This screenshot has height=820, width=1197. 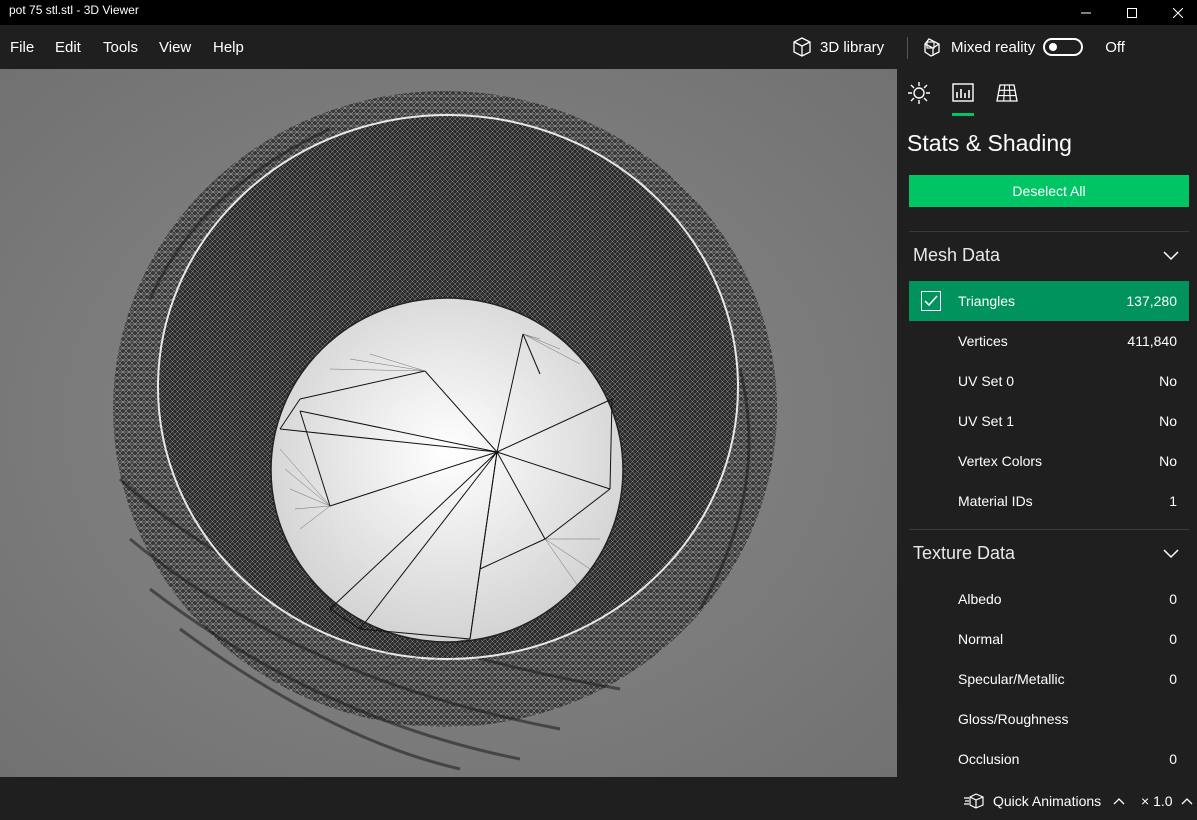 What do you see at coordinates (1007, 93) in the screenshot?
I see `grid-icon` at bounding box center [1007, 93].